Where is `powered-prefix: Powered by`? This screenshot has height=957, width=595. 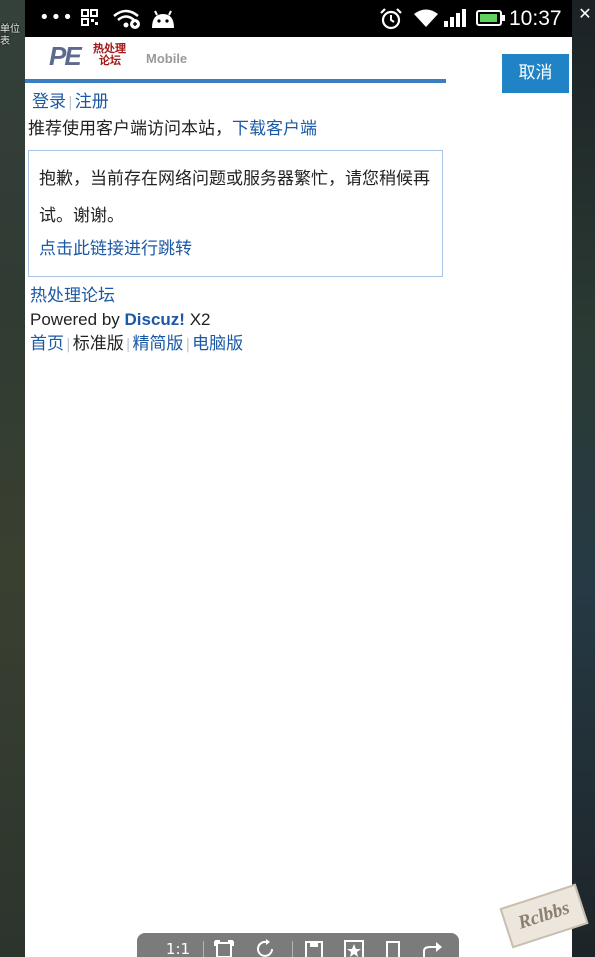 powered-prefix: Powered by is located at coordinates (77, 319).